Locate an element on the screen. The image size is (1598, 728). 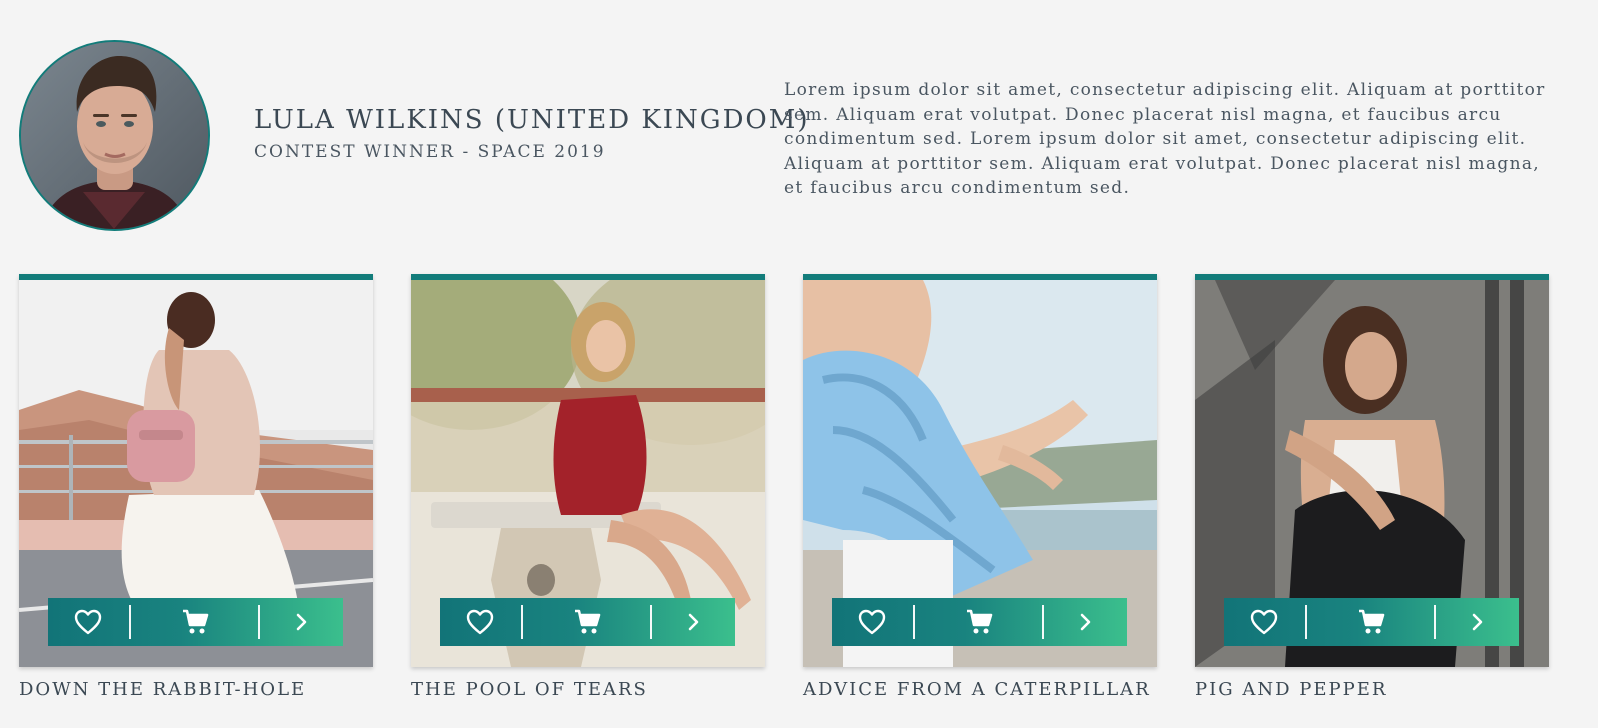
portrait-photo is located at coordinates (114, 135).